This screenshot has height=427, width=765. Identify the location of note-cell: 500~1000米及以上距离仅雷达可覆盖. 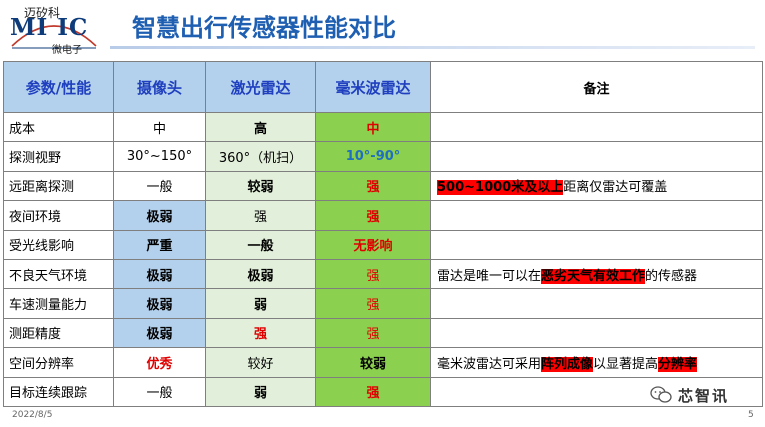
(596, 186).